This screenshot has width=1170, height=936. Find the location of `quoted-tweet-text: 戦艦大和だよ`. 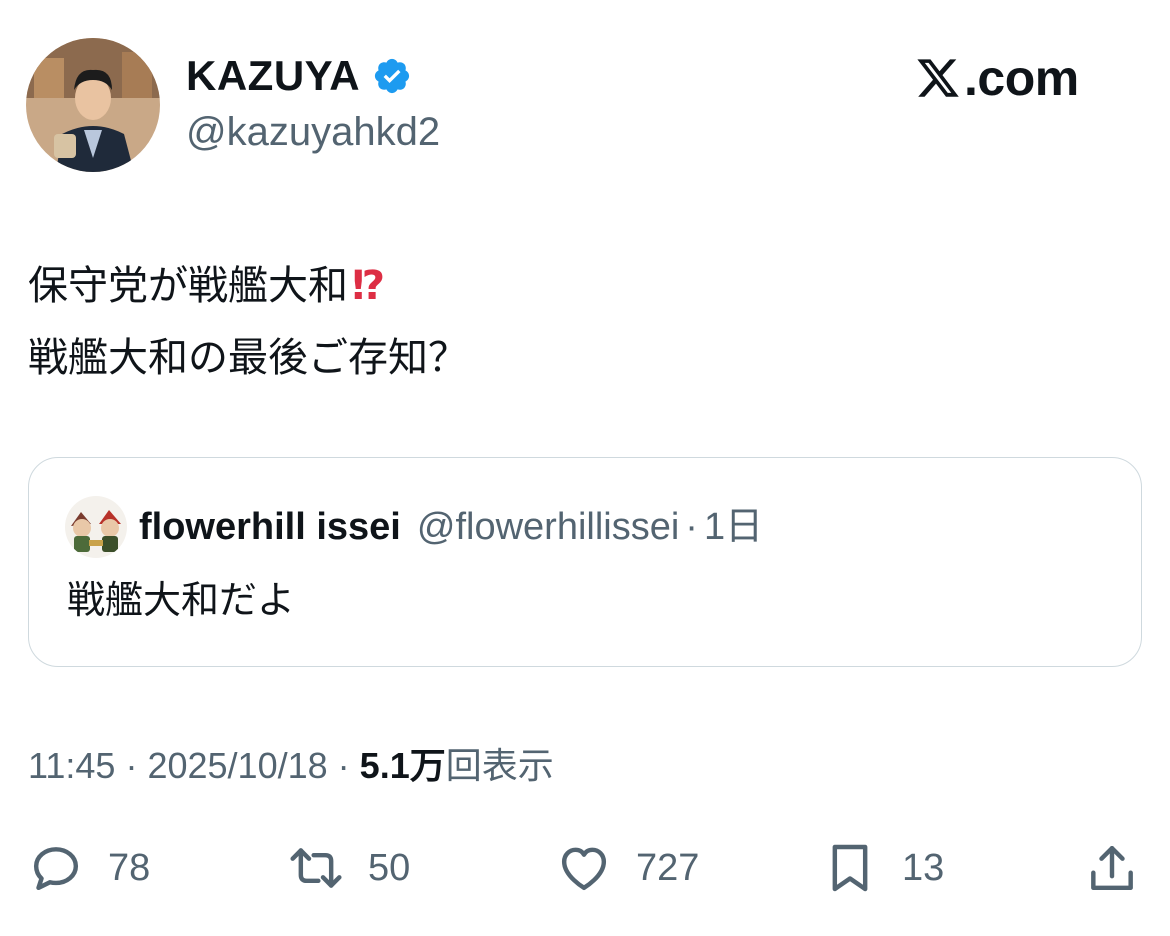

quoted-tweet-text: 戦艦大和だよ is located at coordinates (181, 601).